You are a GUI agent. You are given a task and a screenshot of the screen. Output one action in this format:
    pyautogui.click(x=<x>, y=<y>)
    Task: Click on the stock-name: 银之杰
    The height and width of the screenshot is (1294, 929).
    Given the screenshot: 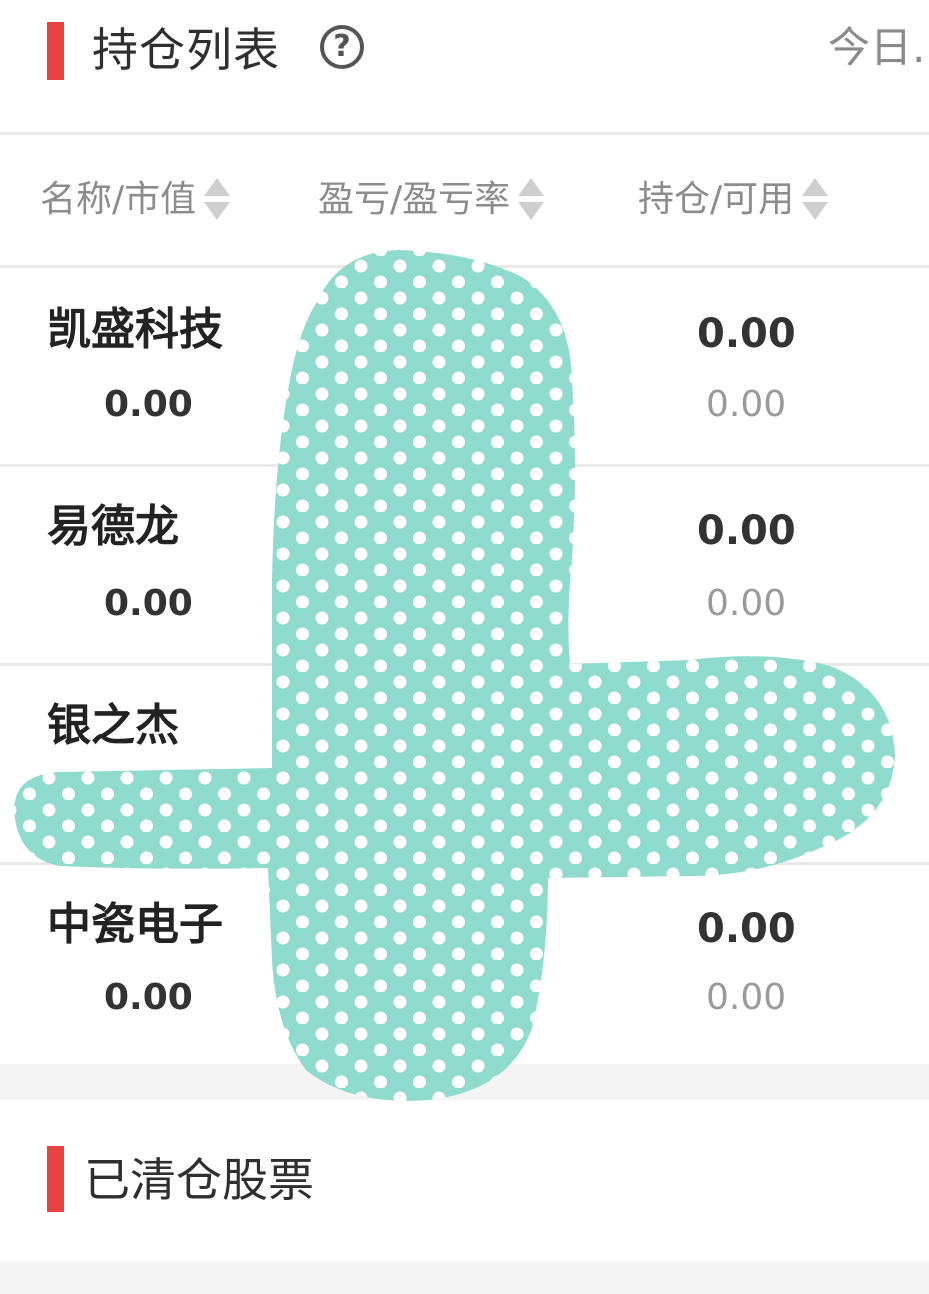 What is the action you would take?
    pyautogui.click(x=113, y=725)
    